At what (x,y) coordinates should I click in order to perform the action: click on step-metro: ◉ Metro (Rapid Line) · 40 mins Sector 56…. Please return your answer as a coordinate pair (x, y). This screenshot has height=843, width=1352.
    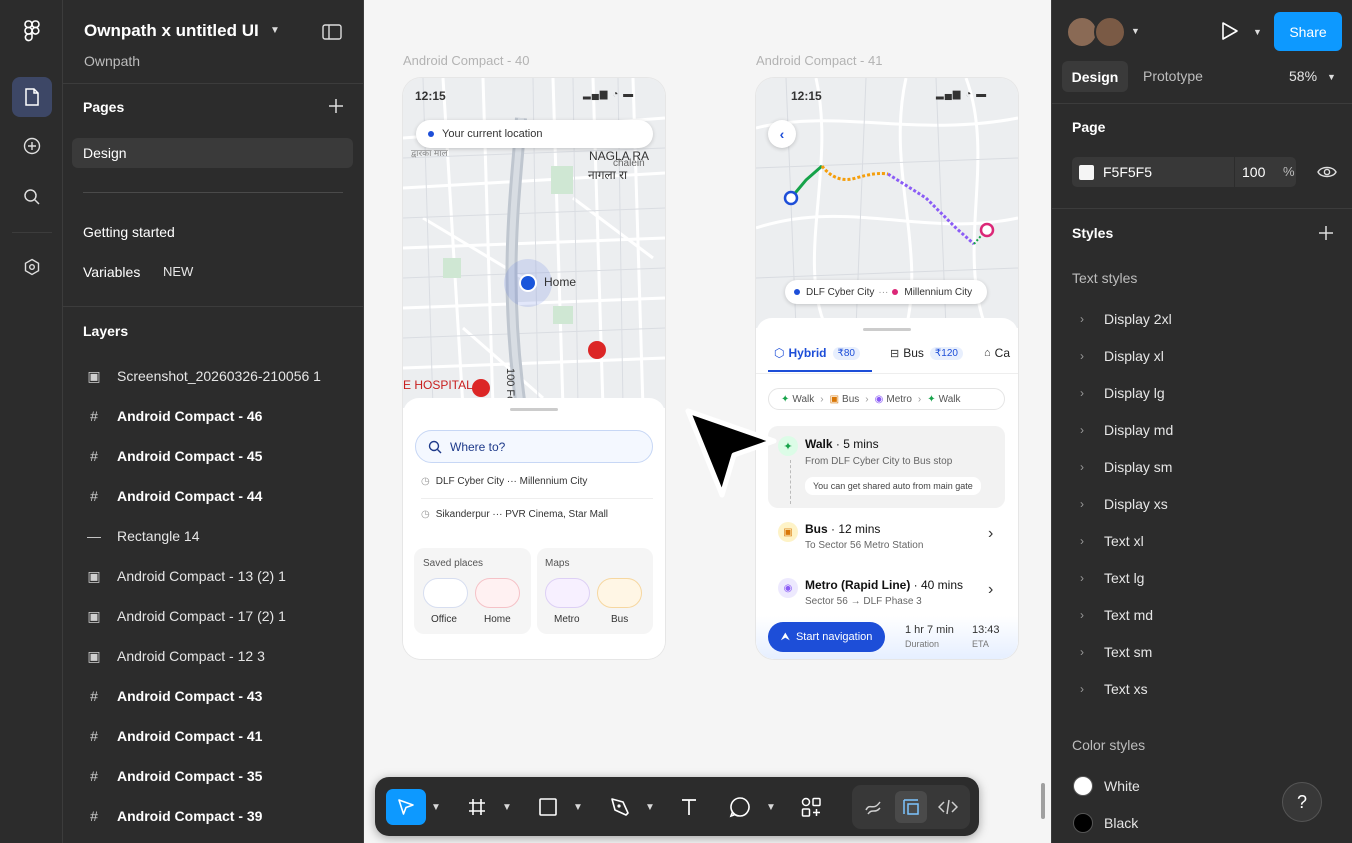
    Looking at the image, I should click on (886, 593).